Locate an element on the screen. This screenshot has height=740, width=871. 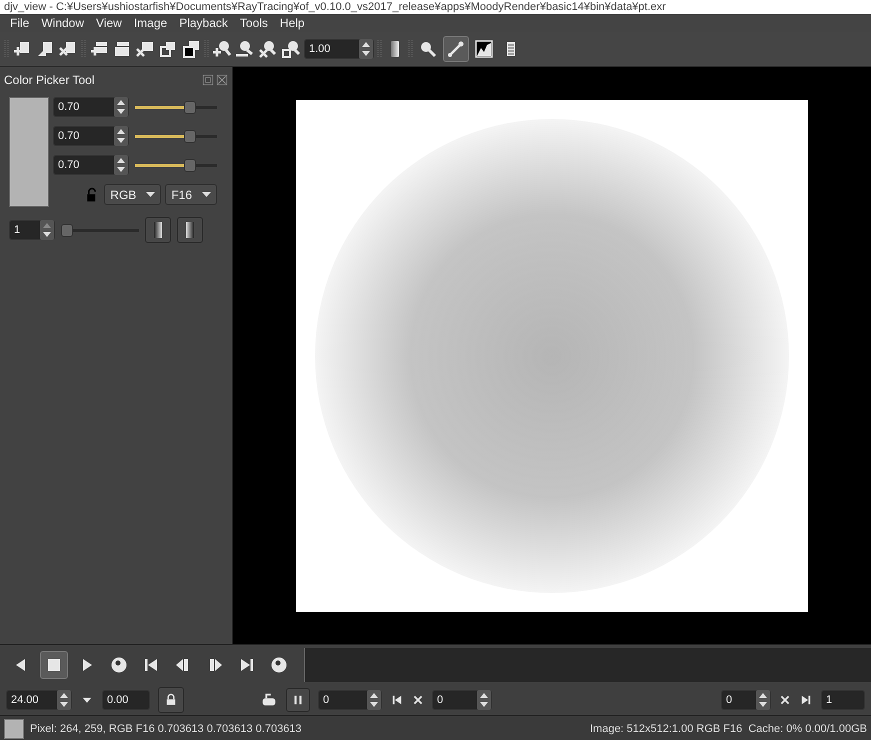
format-dropdown: RGB is located at coordinates (133, 194).